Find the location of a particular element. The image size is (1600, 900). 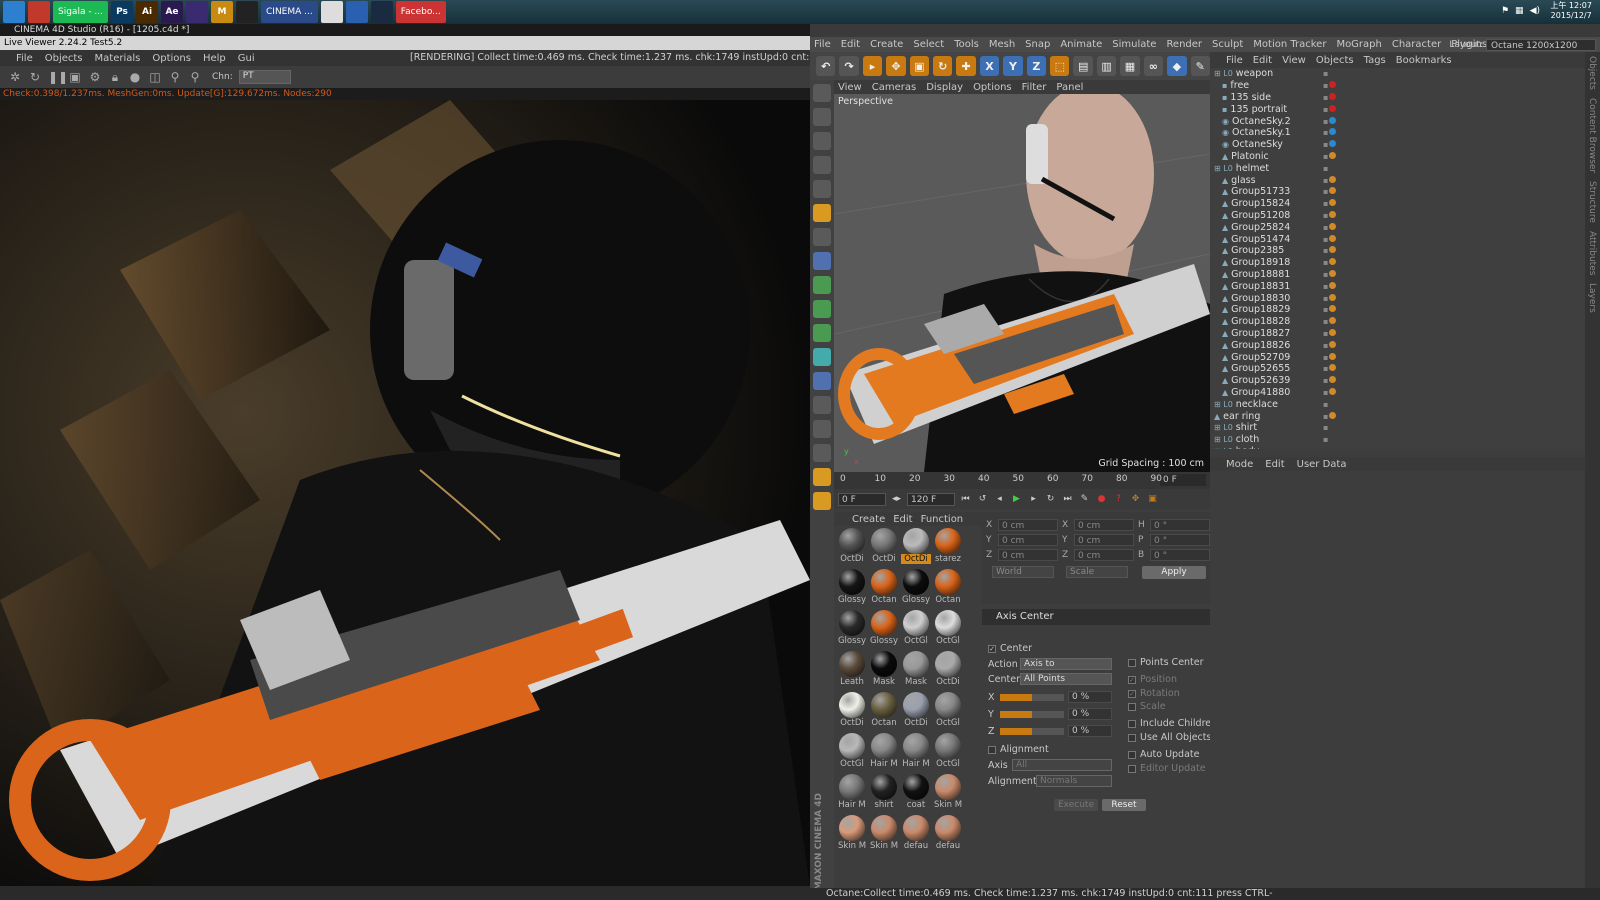

reset-button: Reset is located at coordinates (1124, 805).